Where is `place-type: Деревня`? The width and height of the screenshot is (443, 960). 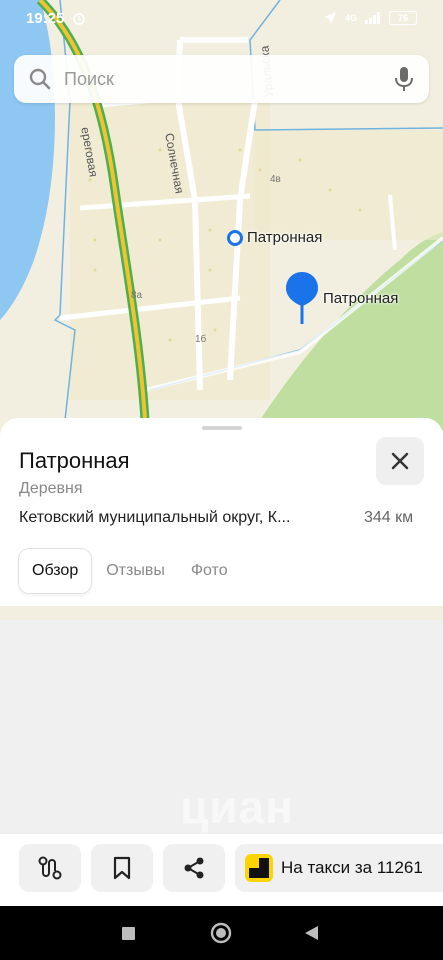 place-type: Деревня is located at coordinates (51, 488).